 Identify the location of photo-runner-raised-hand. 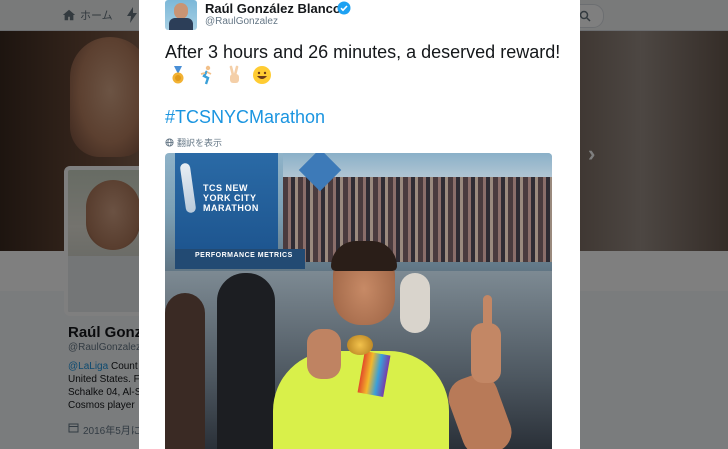
(486, 353).